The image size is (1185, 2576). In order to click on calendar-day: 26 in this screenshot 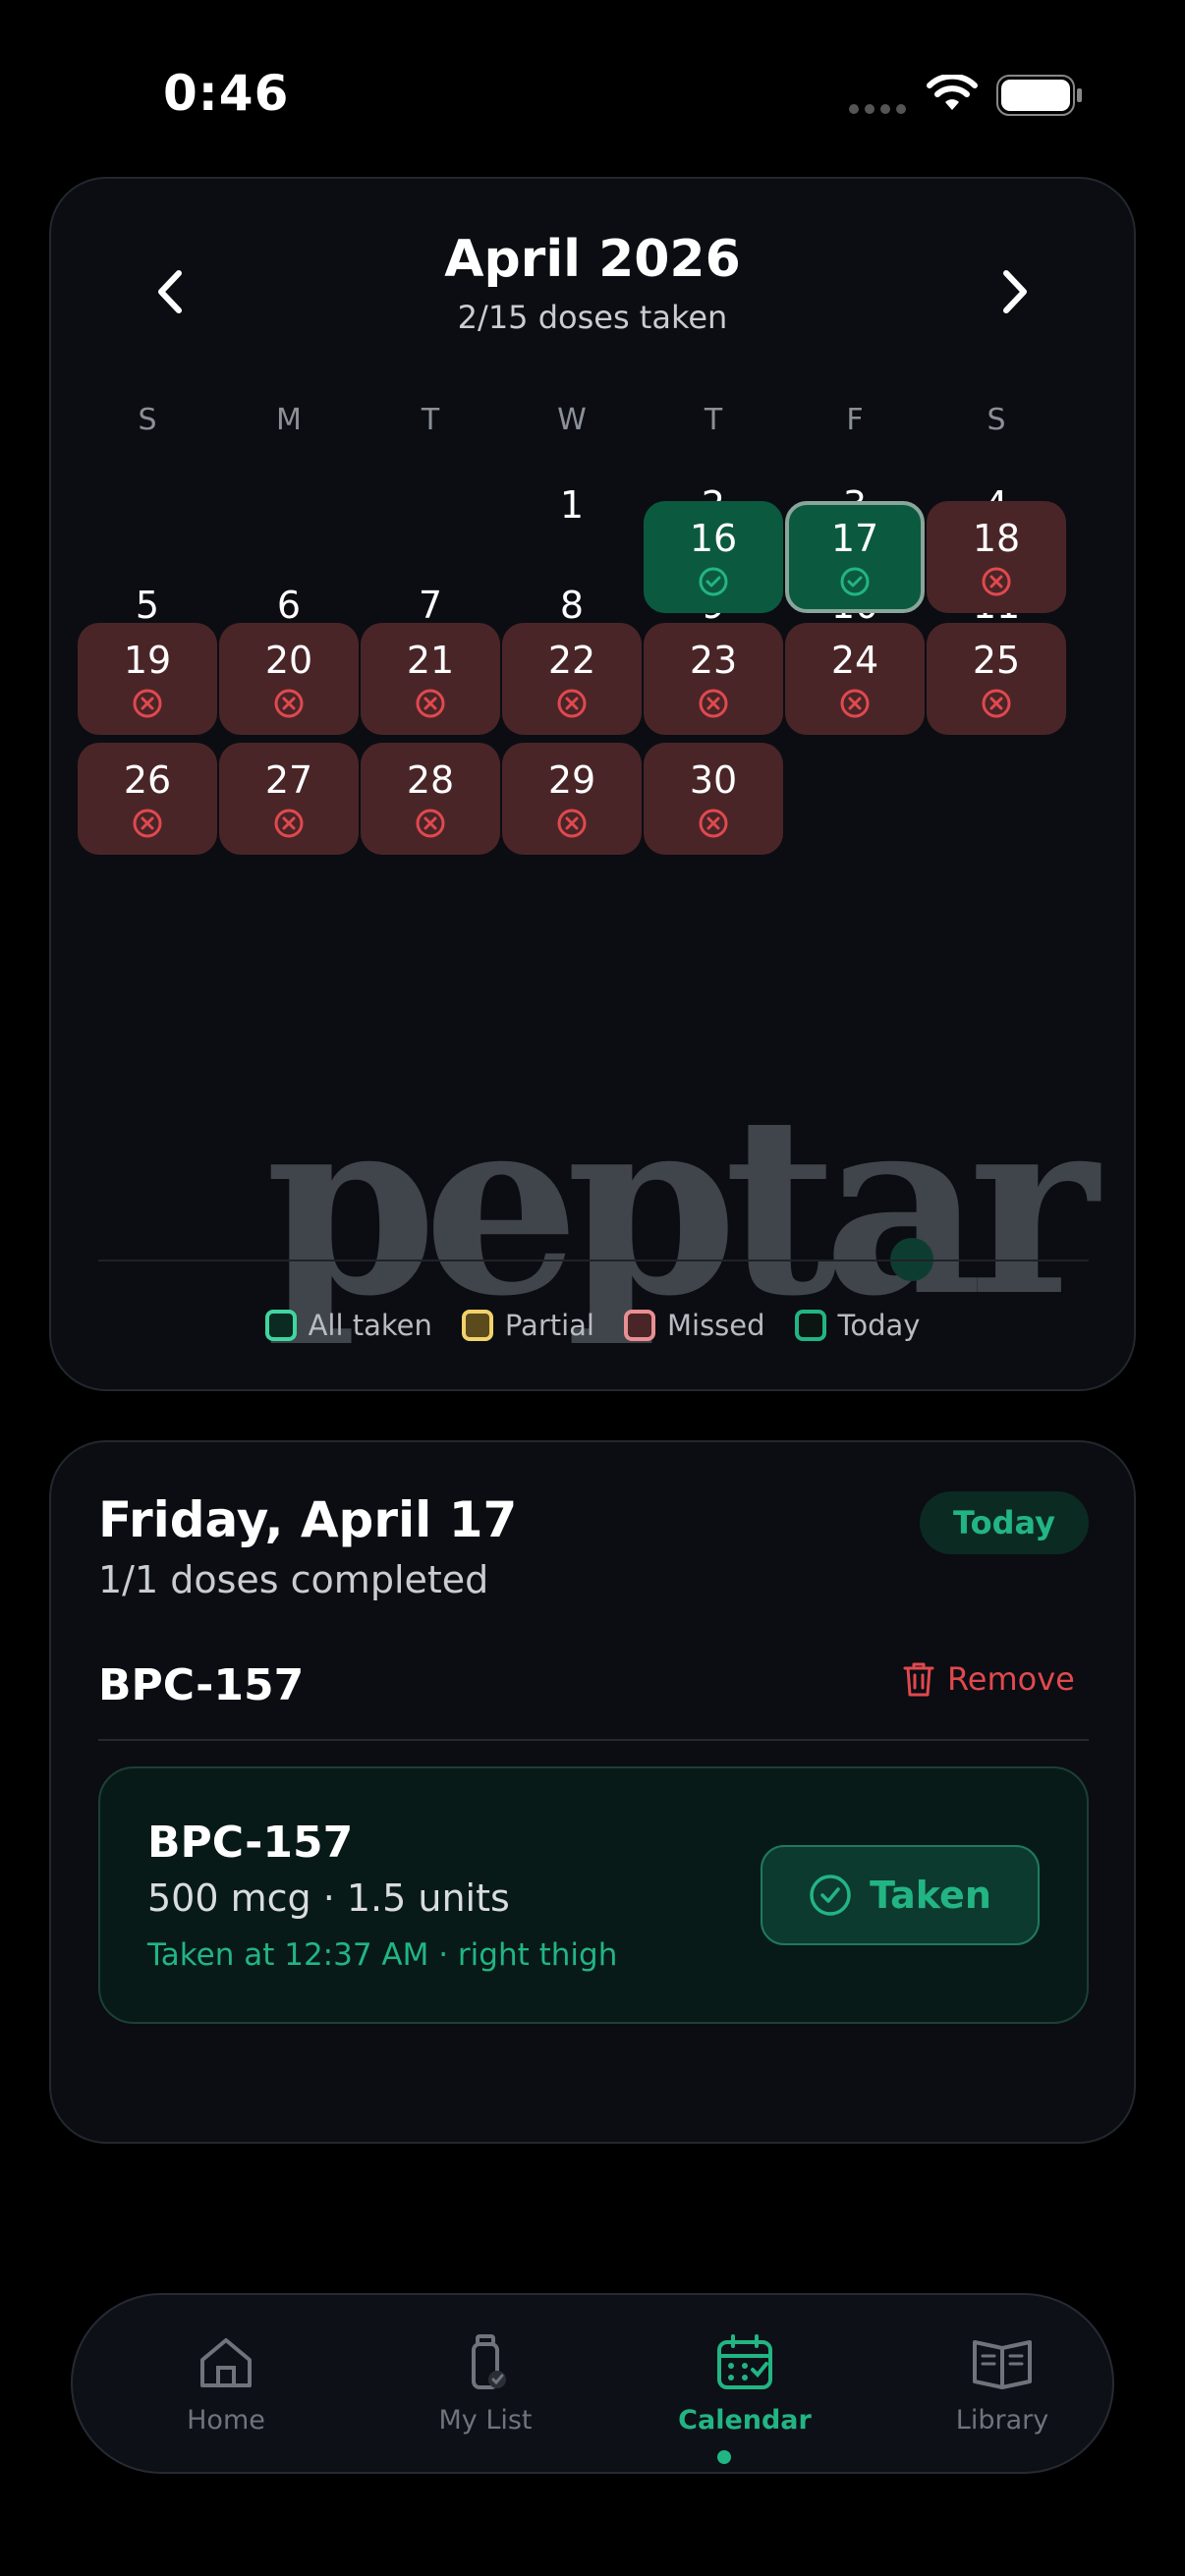, I will do `click(148, 799)`.